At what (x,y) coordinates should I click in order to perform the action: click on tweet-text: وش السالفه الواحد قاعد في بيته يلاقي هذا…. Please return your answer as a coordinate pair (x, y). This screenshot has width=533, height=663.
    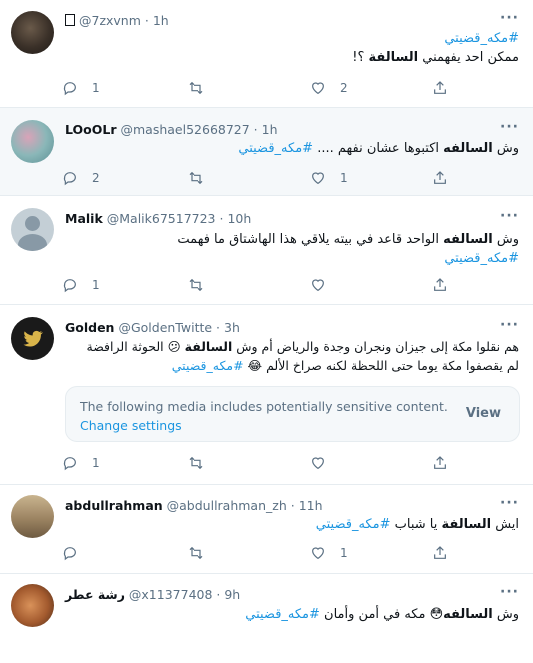
    Looking at the image, I should click on (292, 249).